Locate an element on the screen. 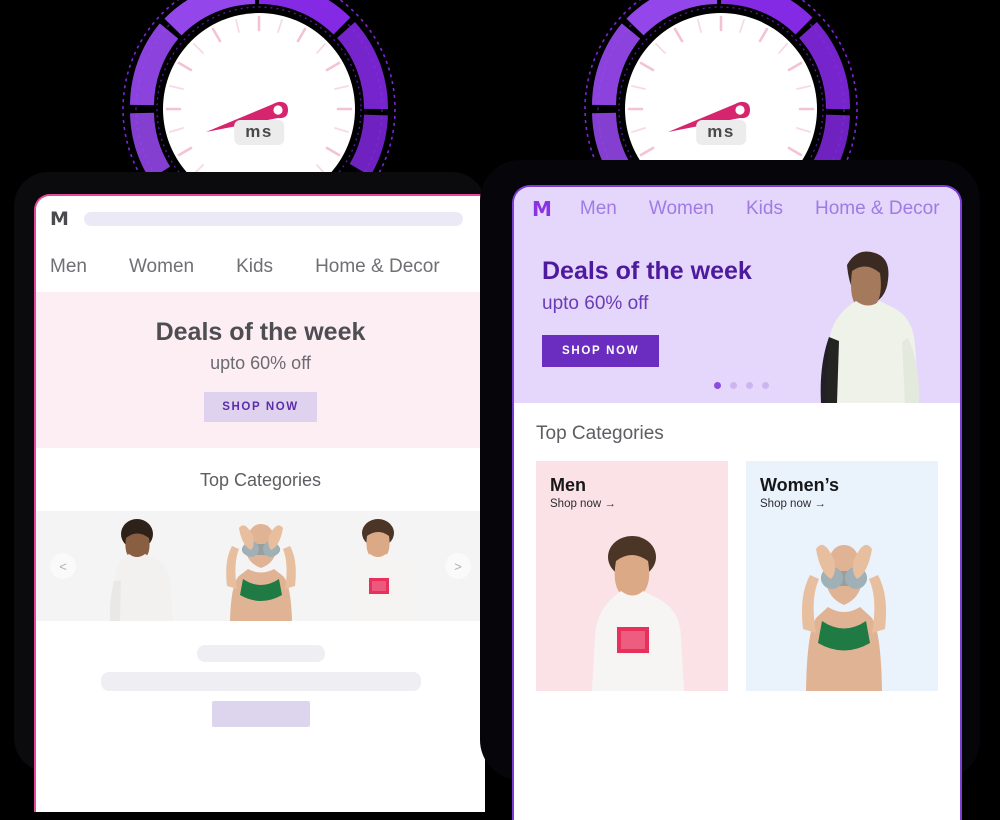  content-skeleton is located at coordinates (260, 674).